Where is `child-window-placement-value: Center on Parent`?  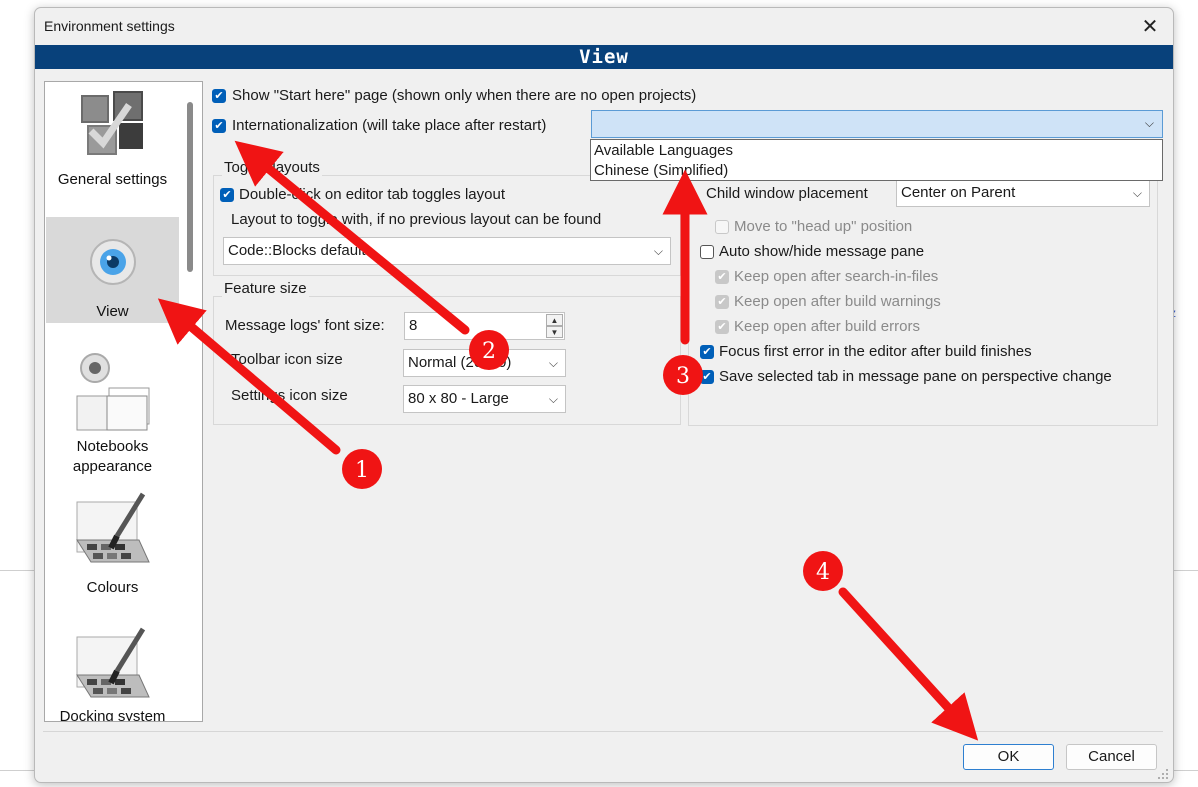 child-window-placement-value: Center on Parent is located at coordinates (958, 192).